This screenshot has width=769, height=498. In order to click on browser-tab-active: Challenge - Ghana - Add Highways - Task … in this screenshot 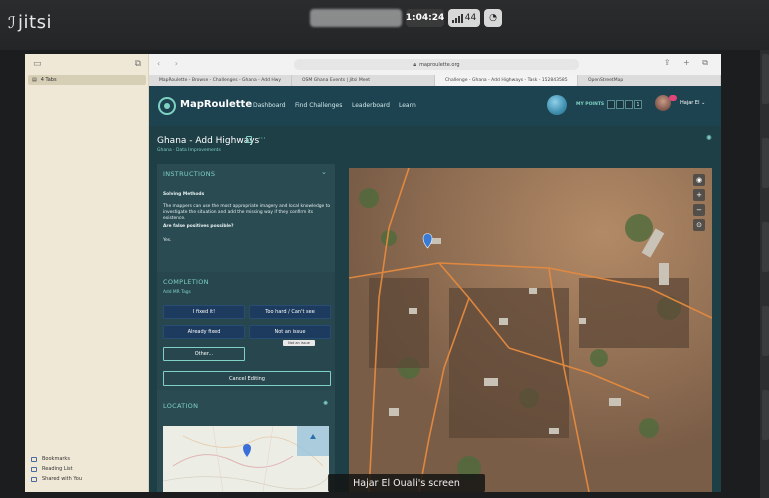, I will do `click(506, 80)`.